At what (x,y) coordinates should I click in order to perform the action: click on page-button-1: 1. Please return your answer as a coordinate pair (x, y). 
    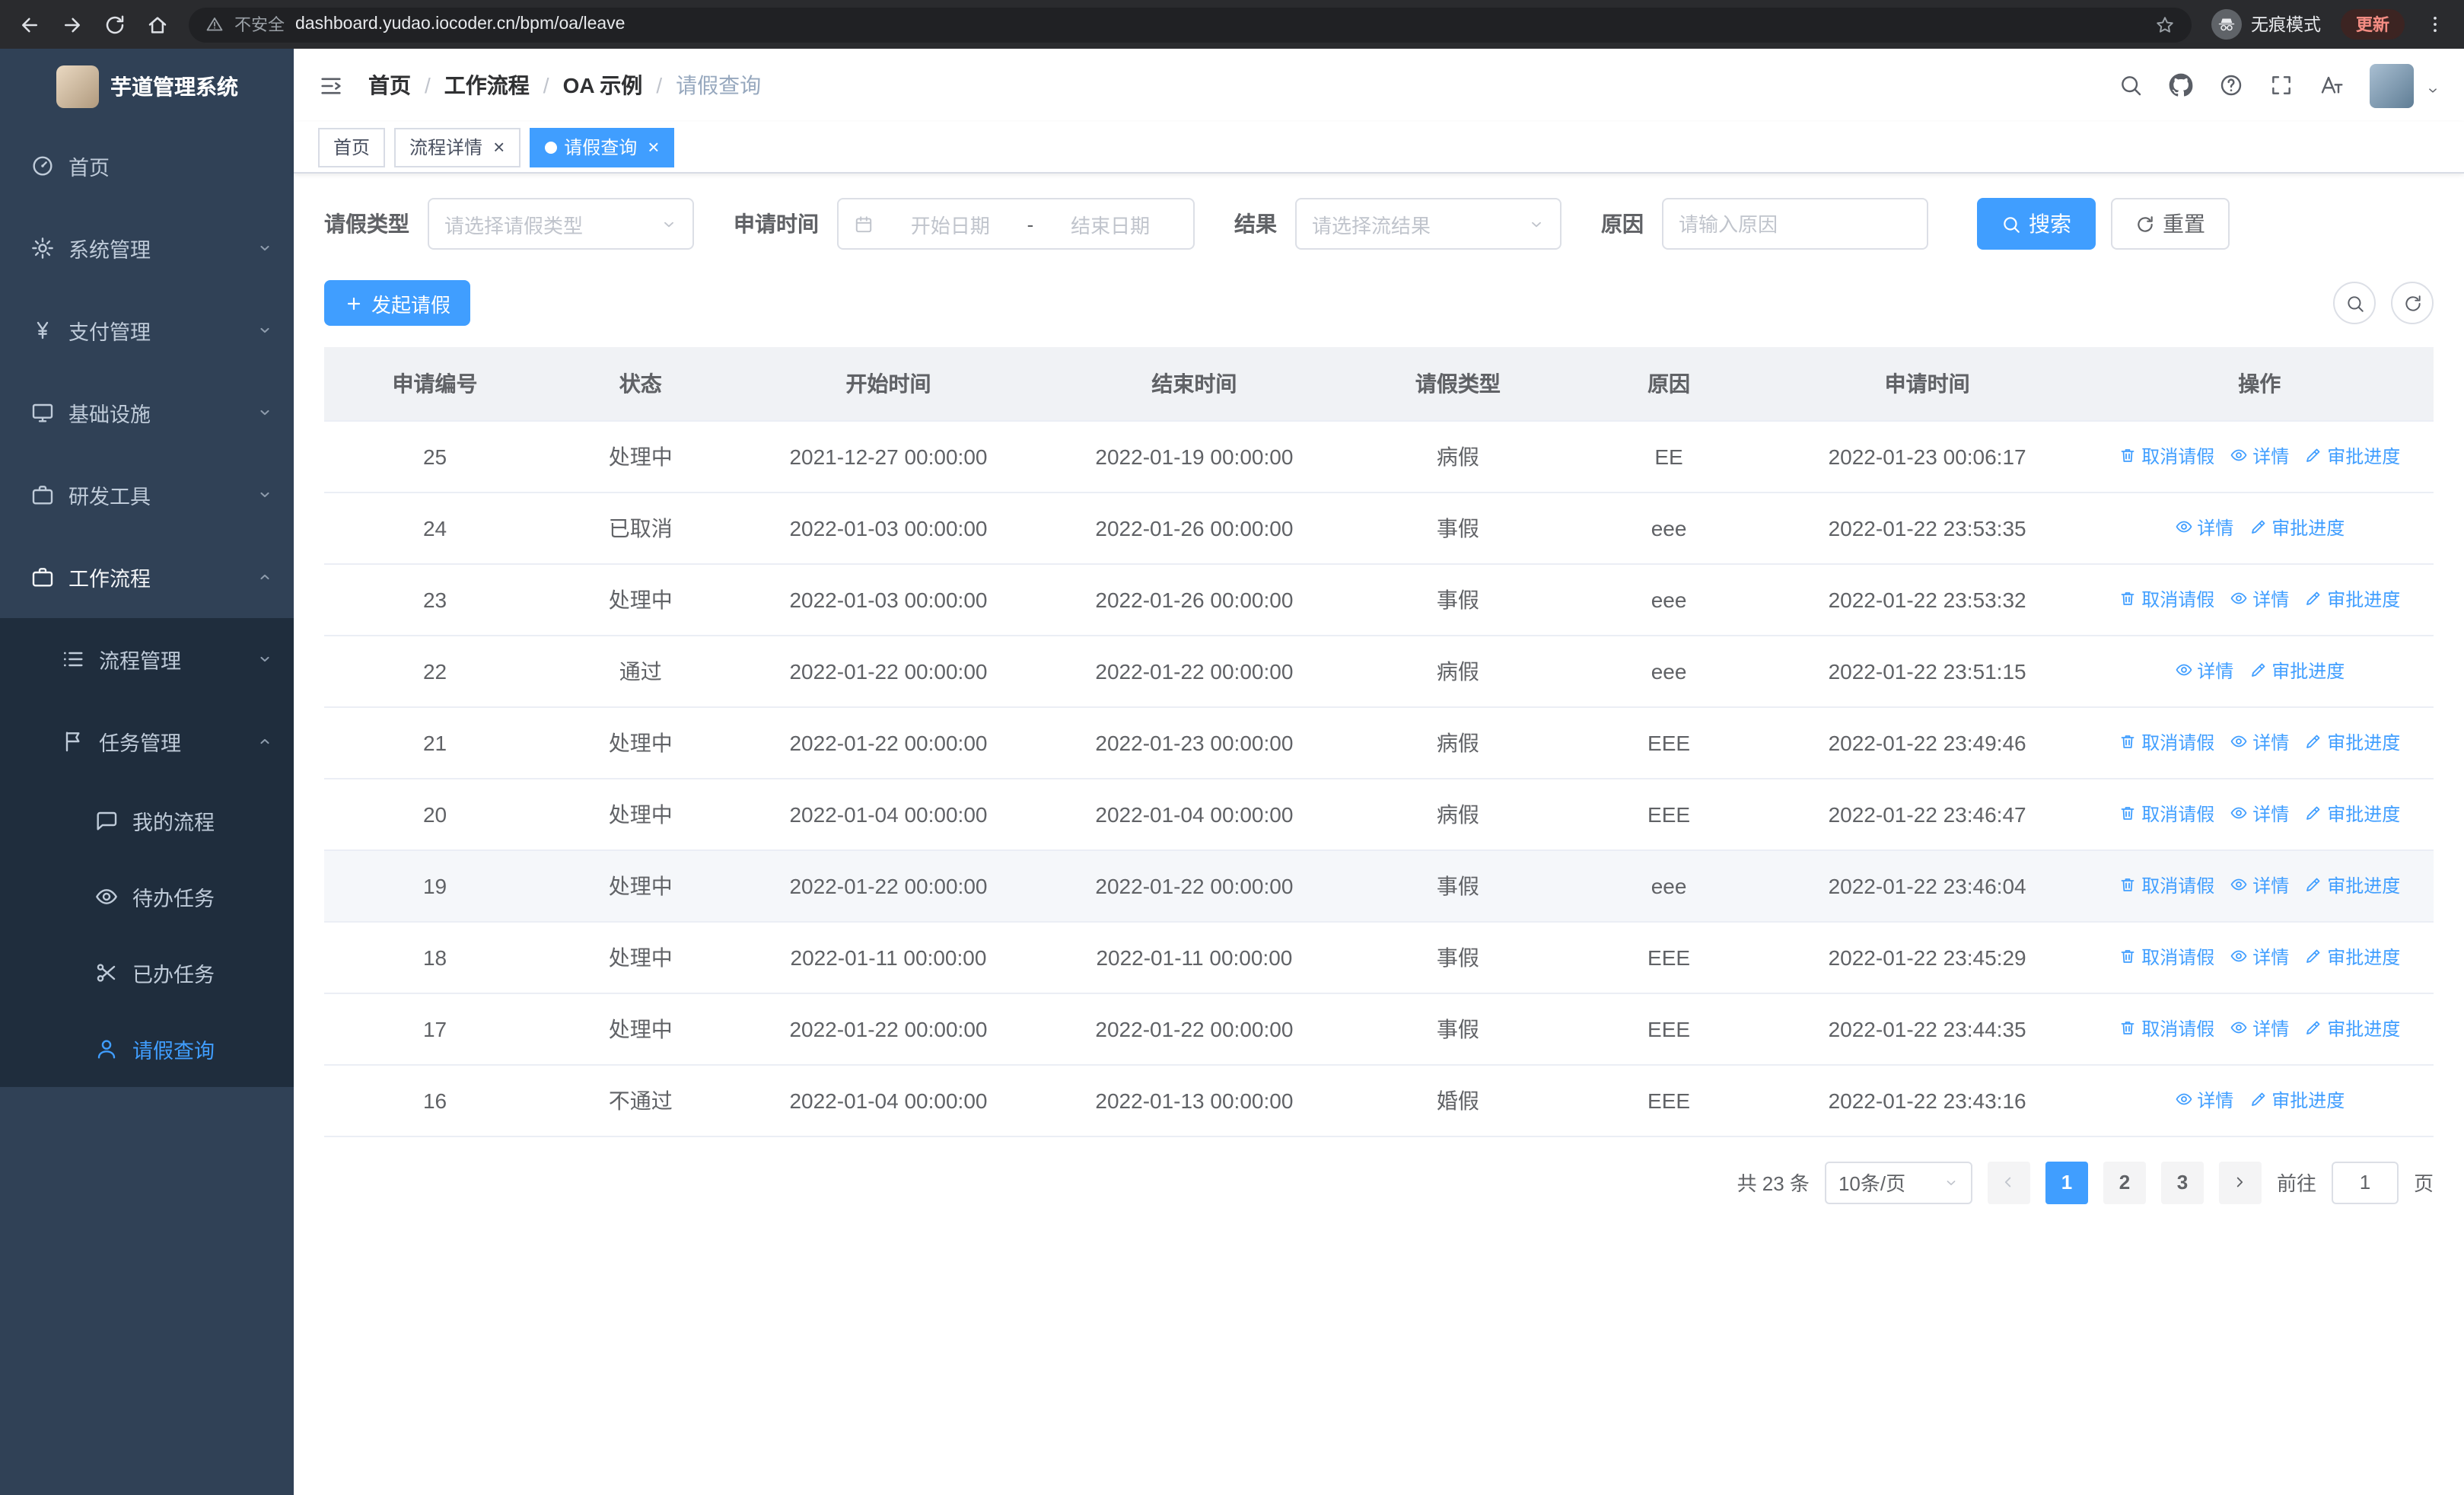
    Looking at the image, I should click on (2066, 1182).